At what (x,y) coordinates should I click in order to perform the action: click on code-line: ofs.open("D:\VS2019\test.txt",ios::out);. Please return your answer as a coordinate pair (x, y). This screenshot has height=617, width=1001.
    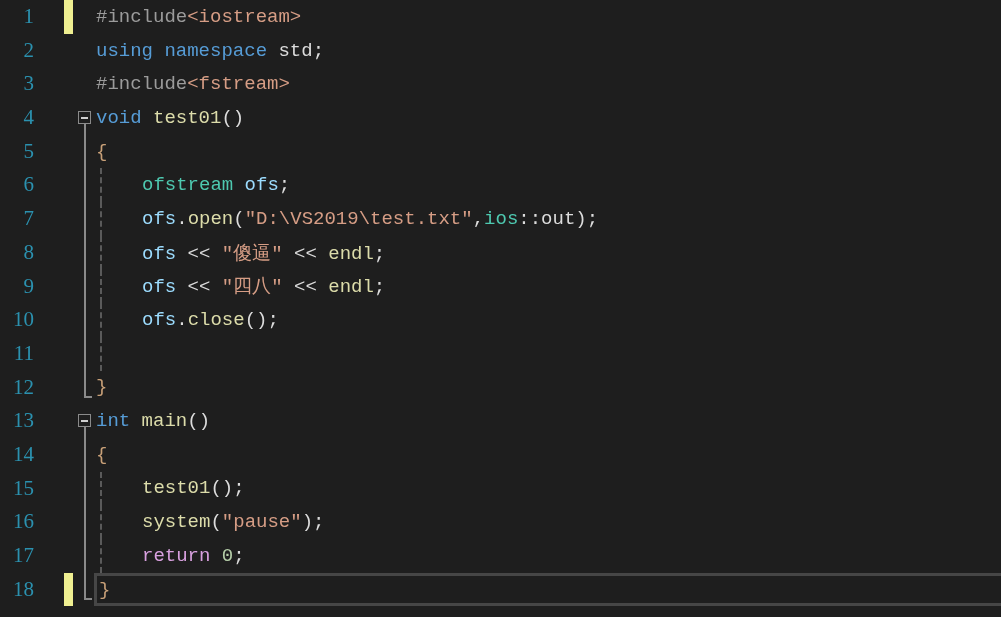
    Looking at the image, I should click on (370, 218).